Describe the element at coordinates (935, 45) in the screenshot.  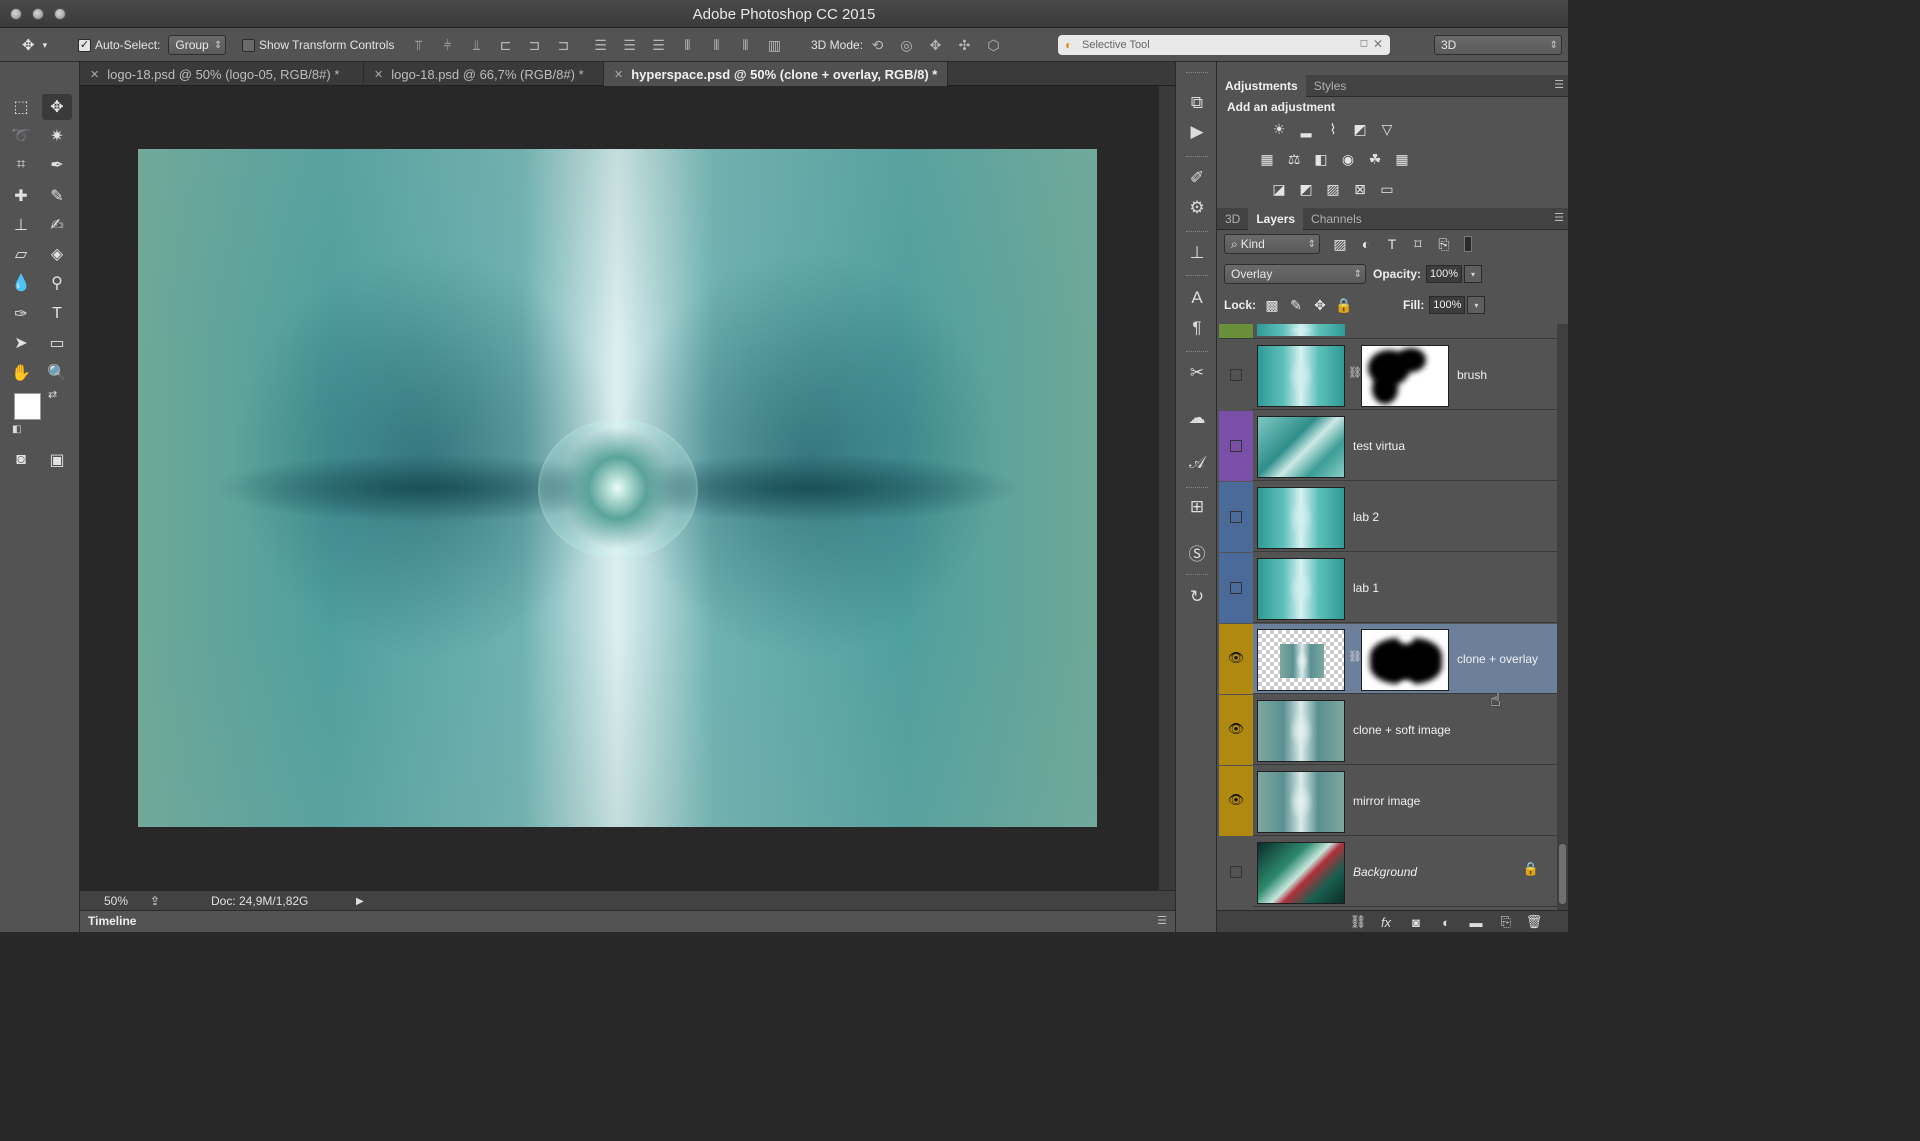
I see `3d-pan-icon: ✥` at that location.